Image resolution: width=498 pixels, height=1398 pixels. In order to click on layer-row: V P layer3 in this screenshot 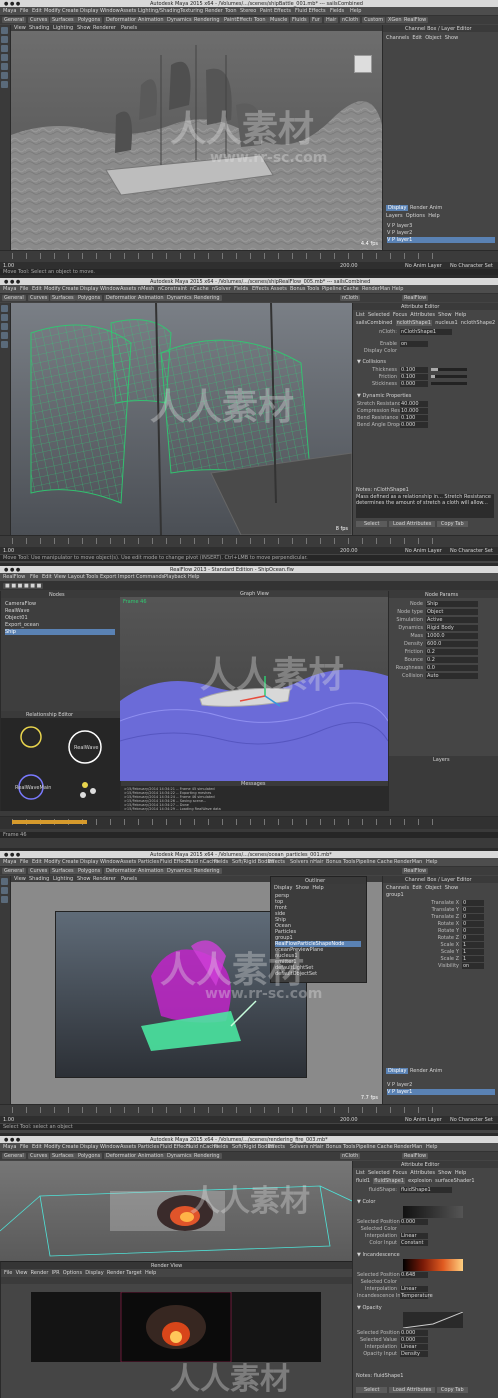, I will do `click(399, 226)`.